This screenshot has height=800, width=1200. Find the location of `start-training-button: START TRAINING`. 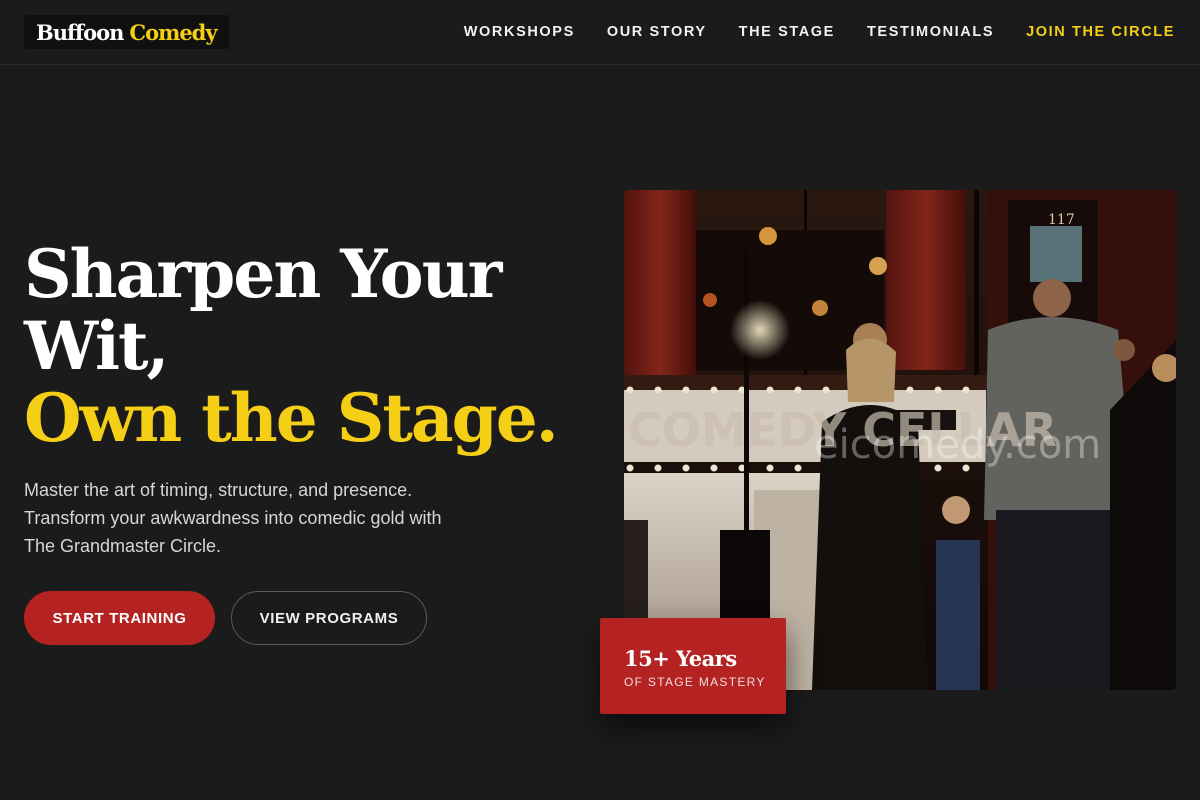

start-training-button: START TRAINING is located at coordinates (119, 618).